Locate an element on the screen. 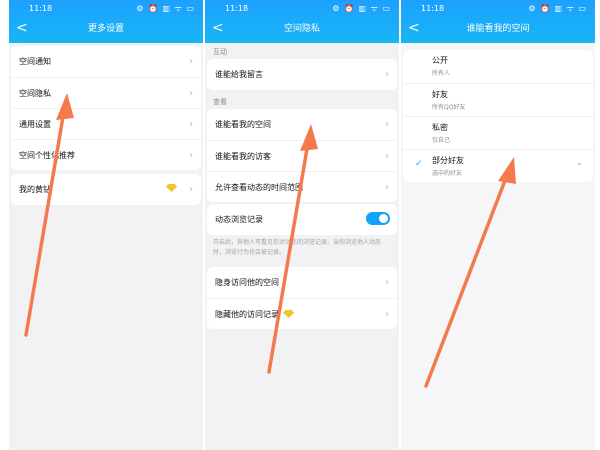 This screenshot has width=600, height=450. settings-item-who-can-view-space: 谁能看我的空间 › is located at coordinates (302, 124).